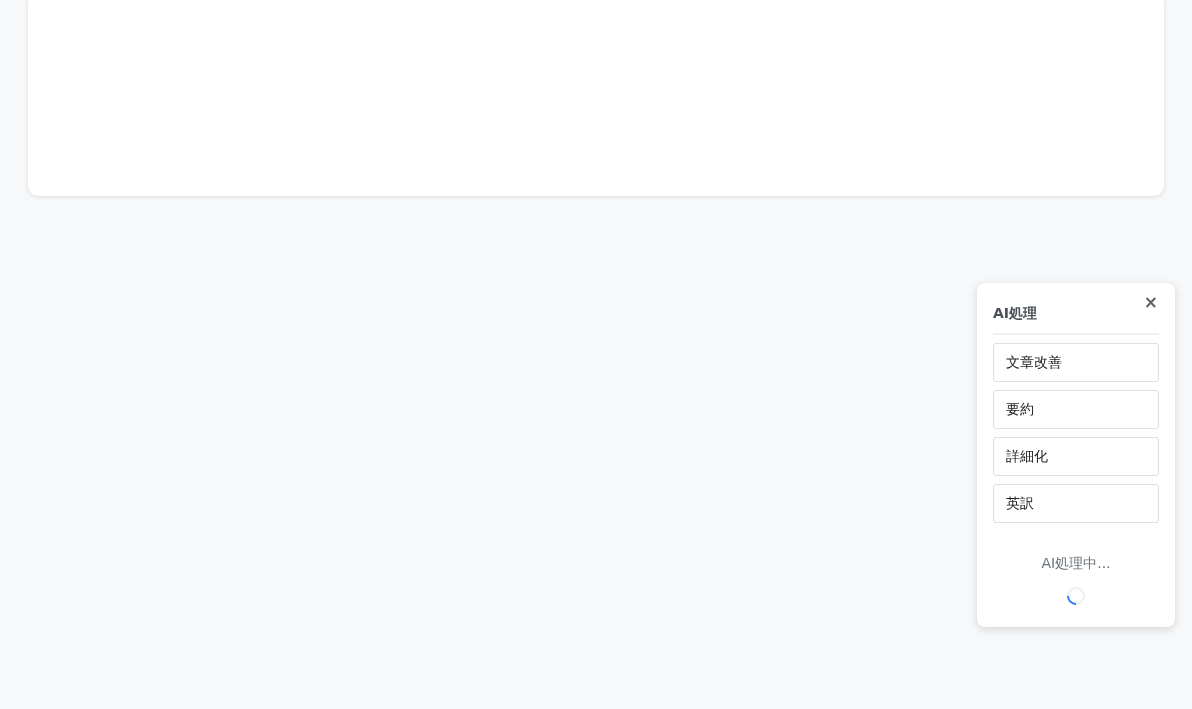 The width and height of the screenshot is (1192, 709). What do you see at coordinates (1076, 596) in the screenshot?
I see `spinner-icon` at bounding box center [1076, 596].